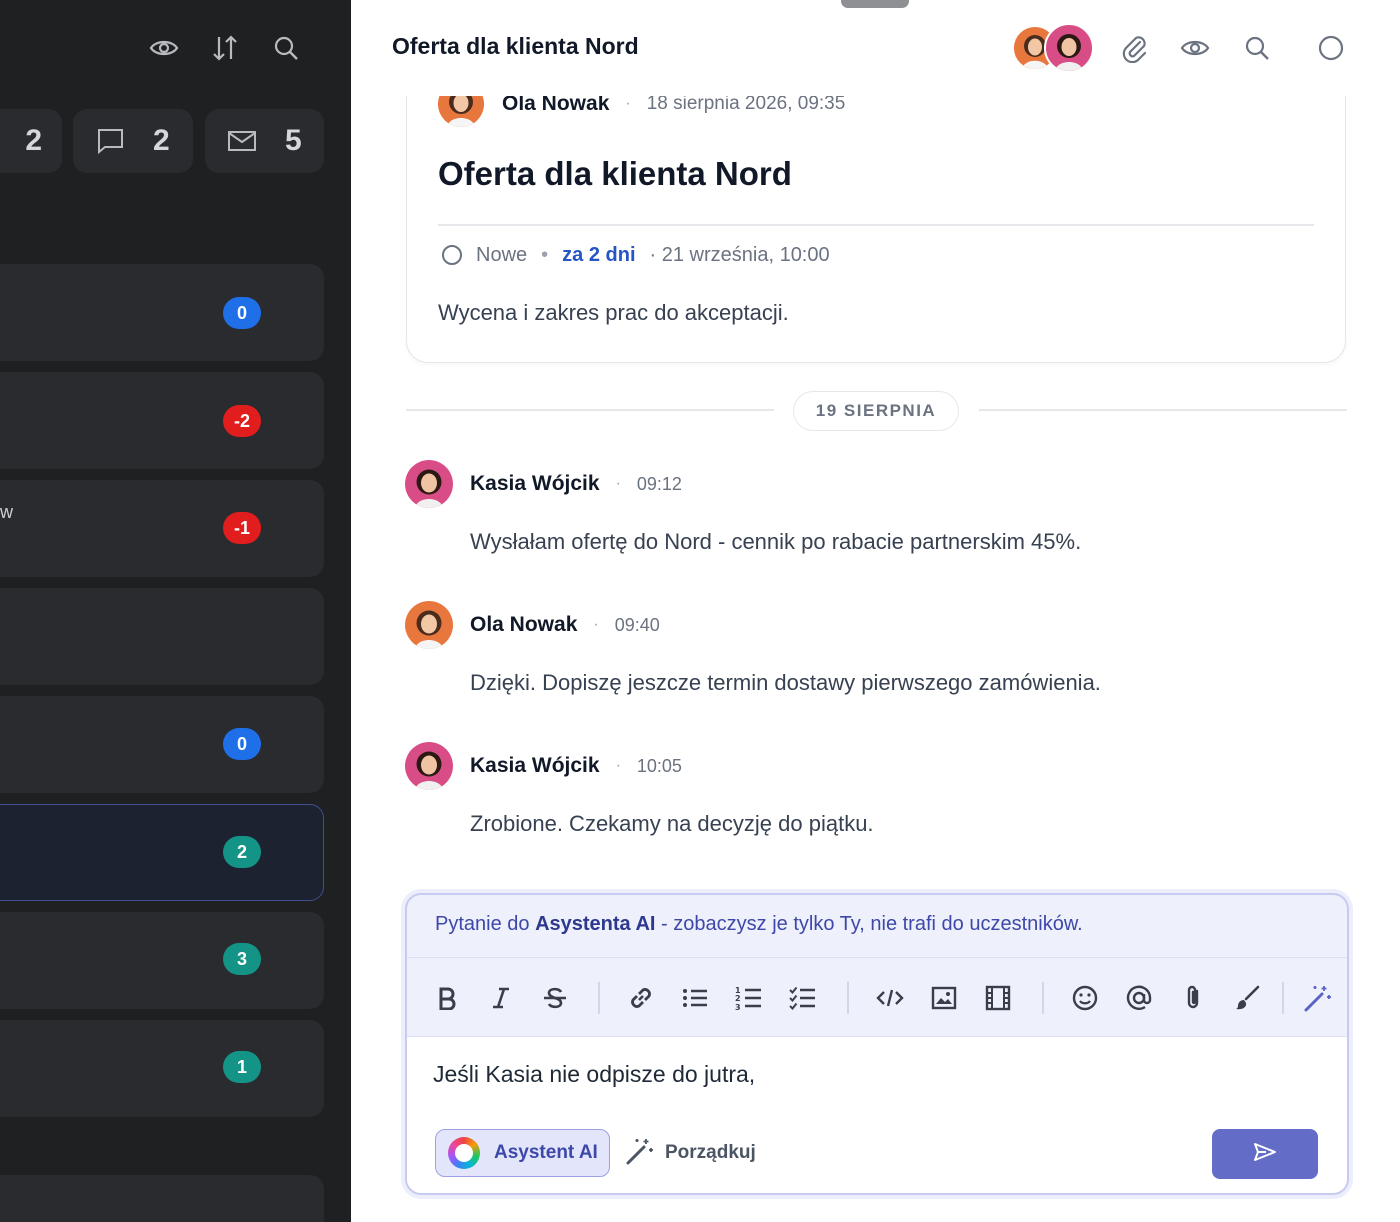  I want to click on drag-handle, so click(875, 4).